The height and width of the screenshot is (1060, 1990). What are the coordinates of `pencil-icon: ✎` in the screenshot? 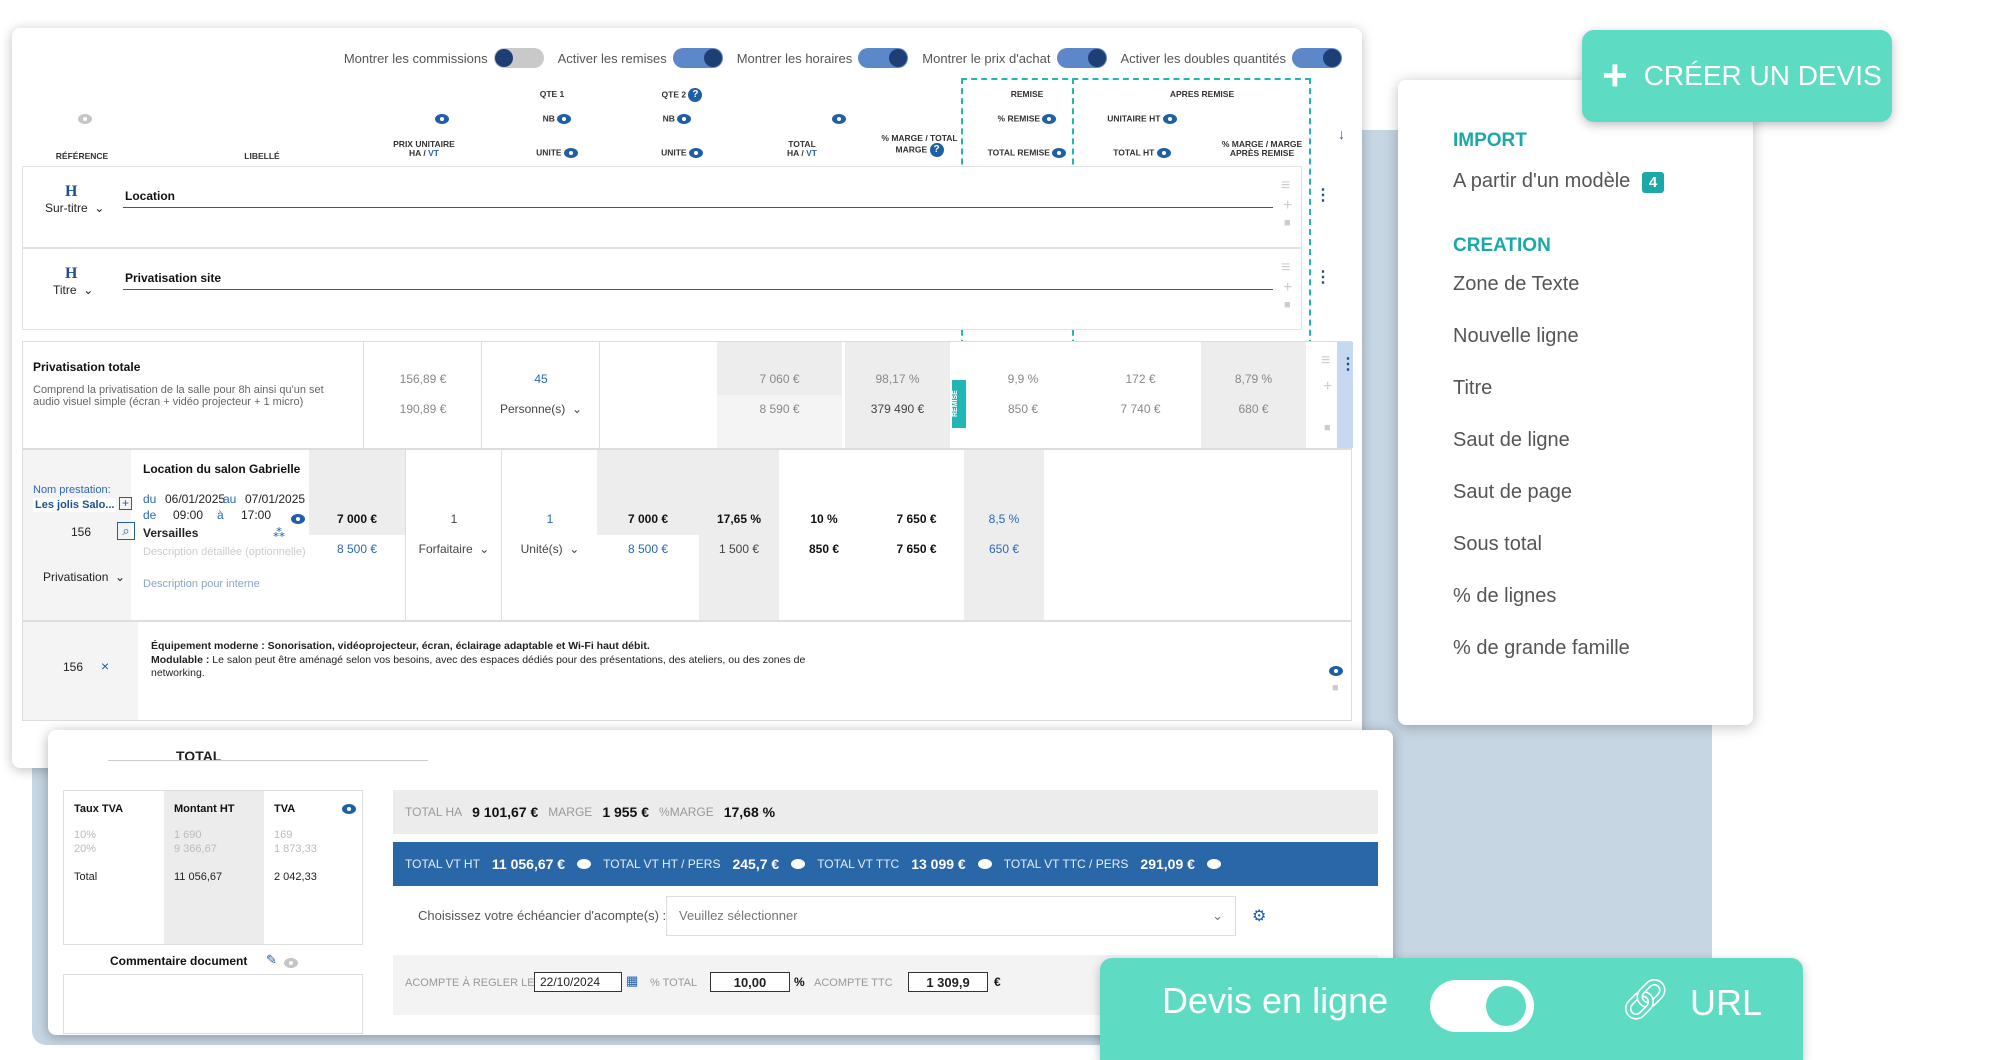 It's located at (271, 960).